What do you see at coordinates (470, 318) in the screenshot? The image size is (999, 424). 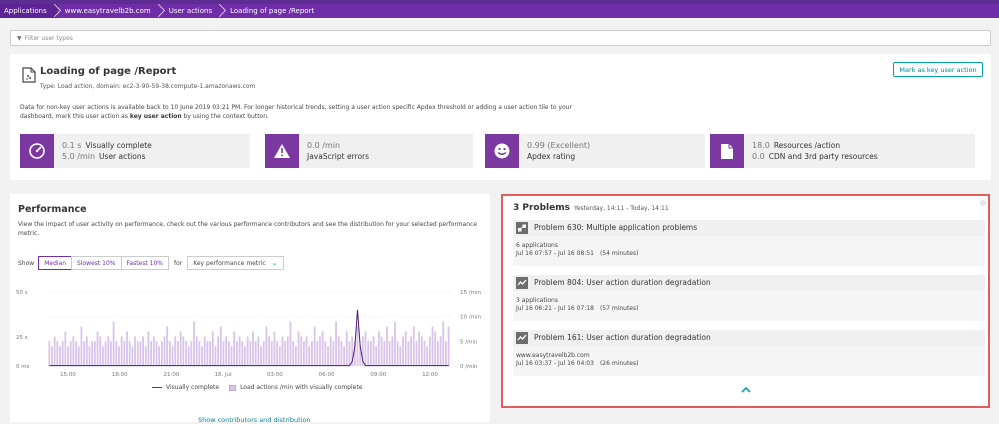 I see `y-right-tick-label: 10 /min` at bounding box center [470, 318].